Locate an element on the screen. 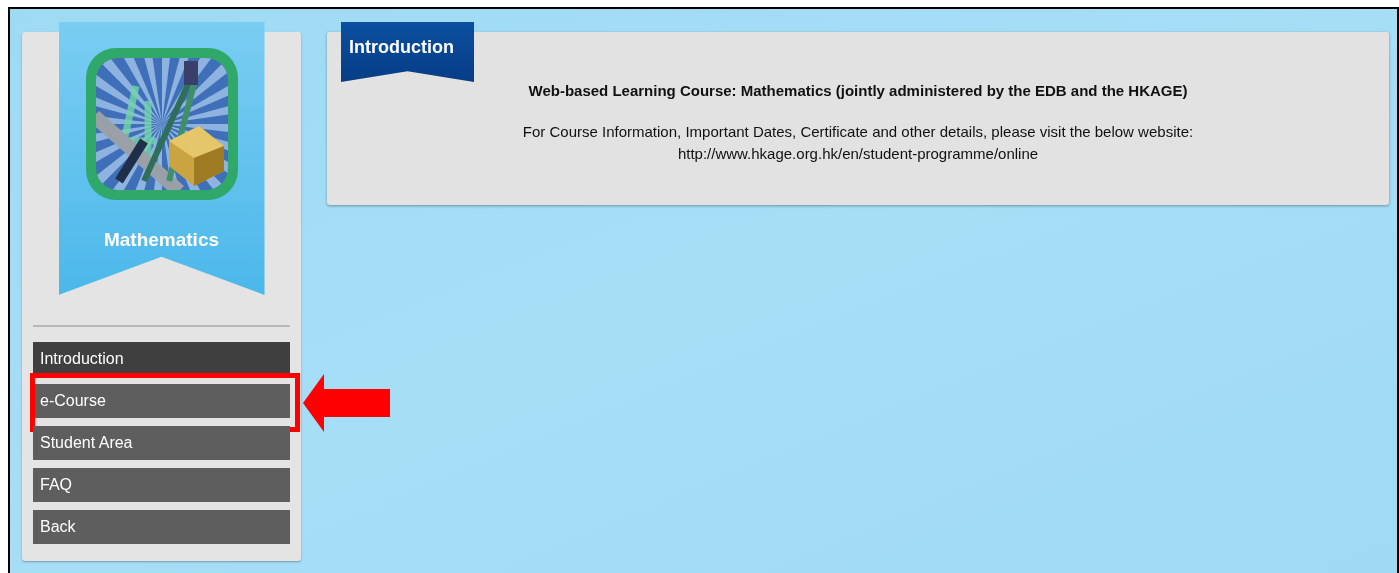  nav-item: e-Course is located at coordinates (161, 401).